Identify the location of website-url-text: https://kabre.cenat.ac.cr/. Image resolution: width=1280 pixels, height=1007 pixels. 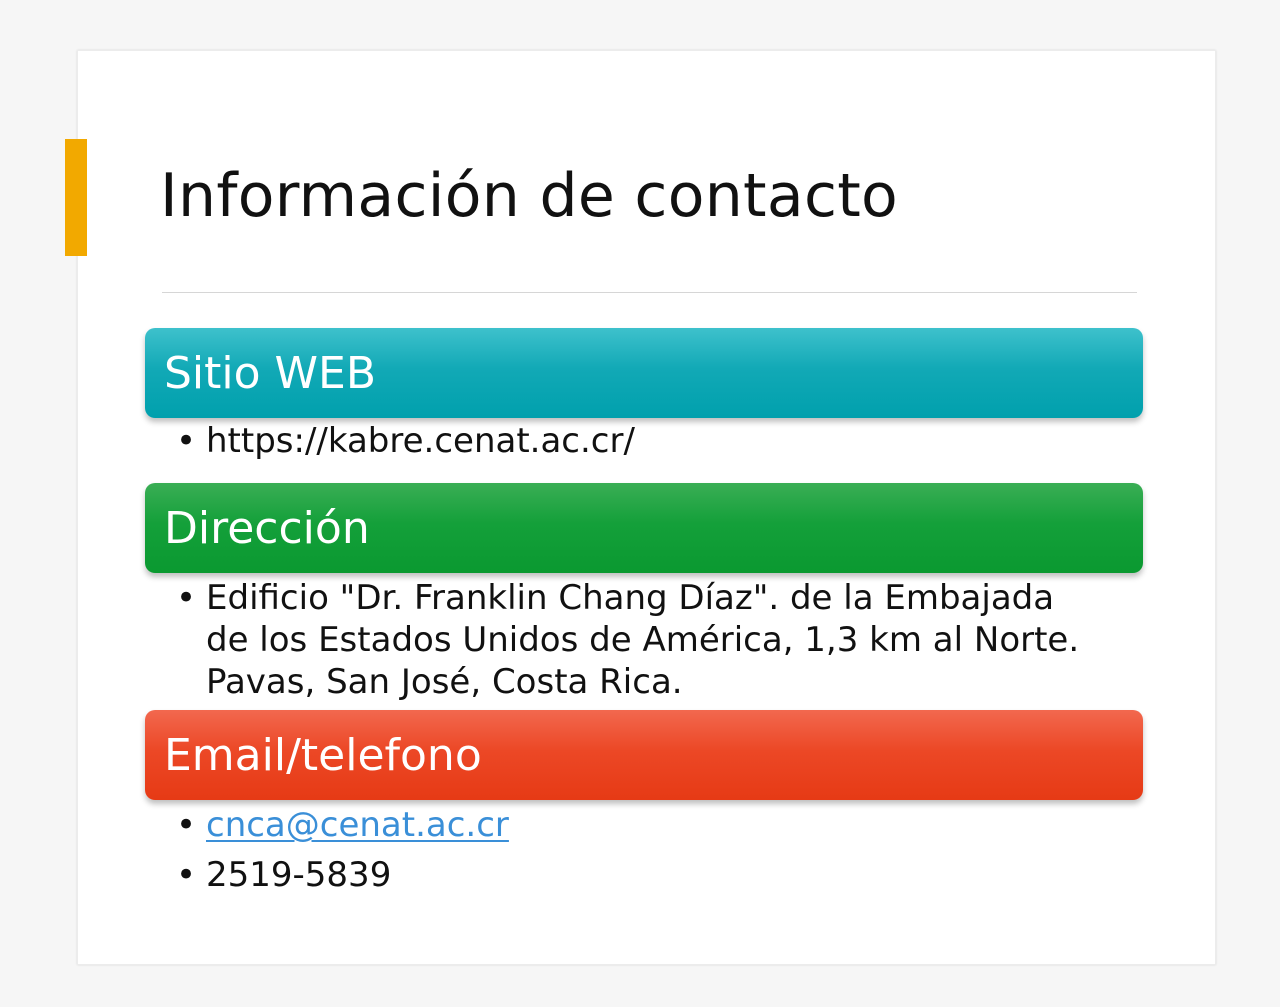
(420, 441).